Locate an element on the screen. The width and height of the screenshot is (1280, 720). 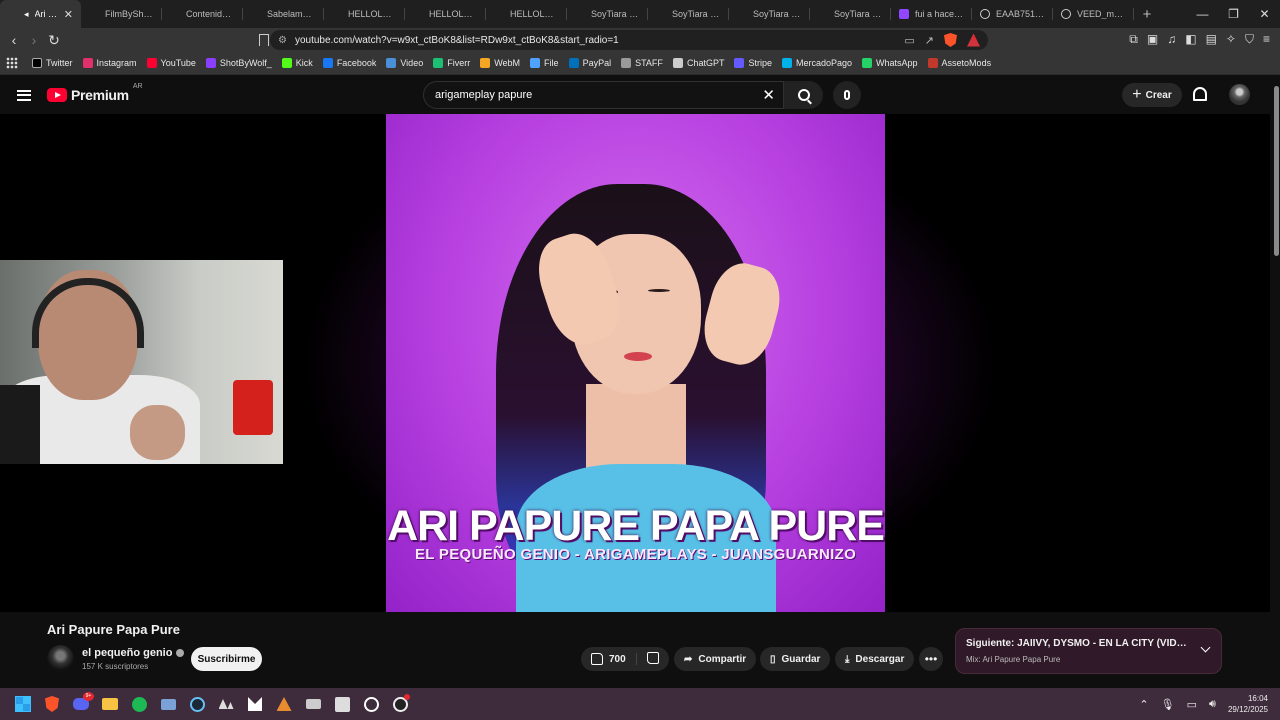
clock: 16:04 29/12/2025 is located at coordinates (1248, 704).